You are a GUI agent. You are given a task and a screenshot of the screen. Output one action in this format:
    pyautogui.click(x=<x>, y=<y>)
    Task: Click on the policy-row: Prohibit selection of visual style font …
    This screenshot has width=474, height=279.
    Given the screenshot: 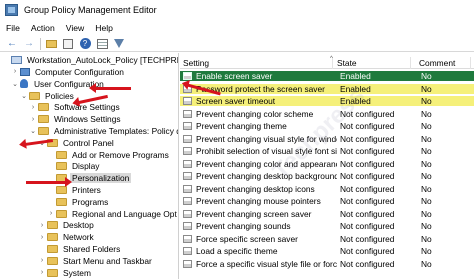 What is the action you would take?
    pyautogui.click(x=327, y=151)
    